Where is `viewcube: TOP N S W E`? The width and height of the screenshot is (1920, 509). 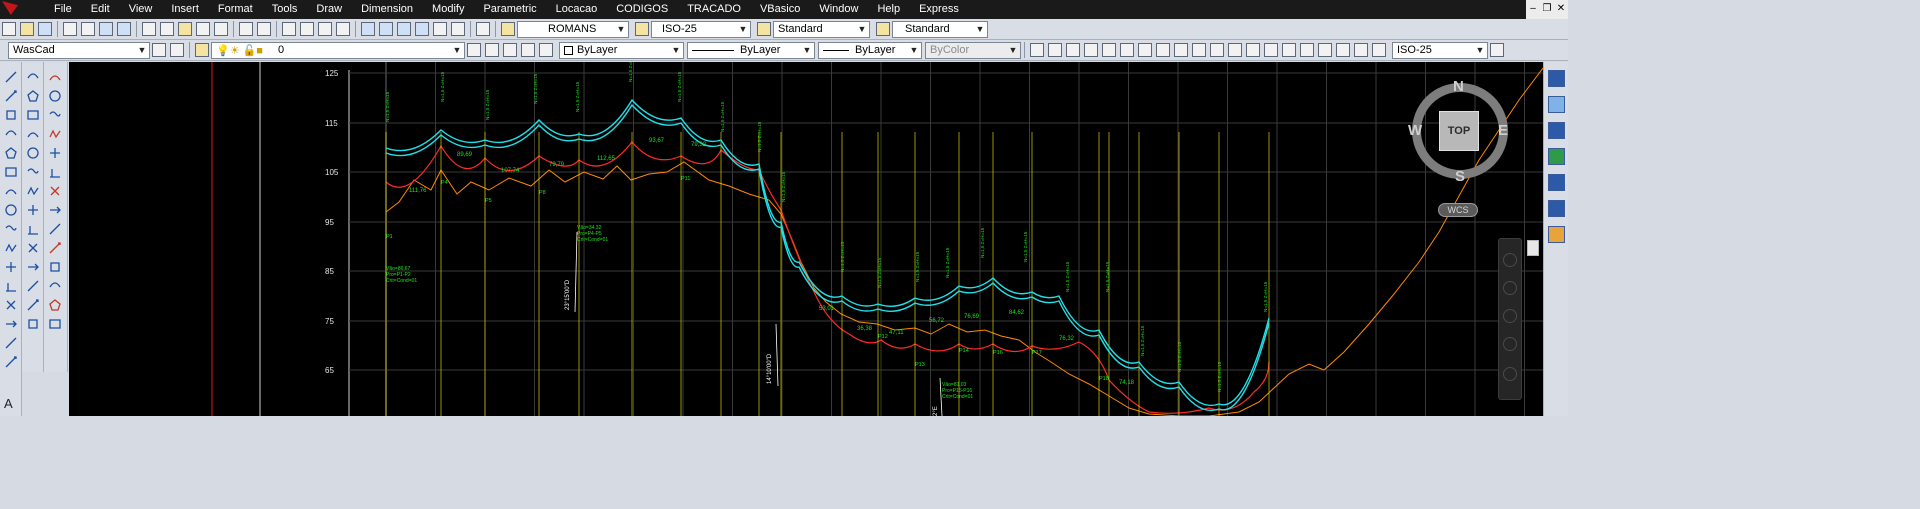 viewcube: TOP N S W E is located at coordinates (1460, 133).